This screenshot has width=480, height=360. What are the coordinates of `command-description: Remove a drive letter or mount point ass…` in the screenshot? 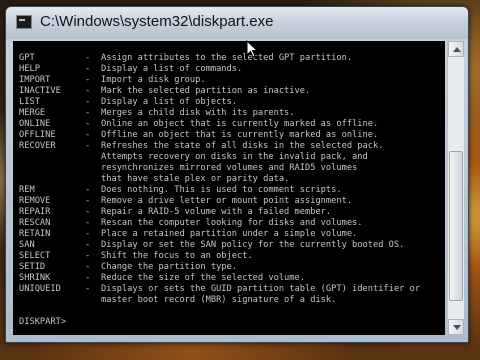 It's located at (227, 201).